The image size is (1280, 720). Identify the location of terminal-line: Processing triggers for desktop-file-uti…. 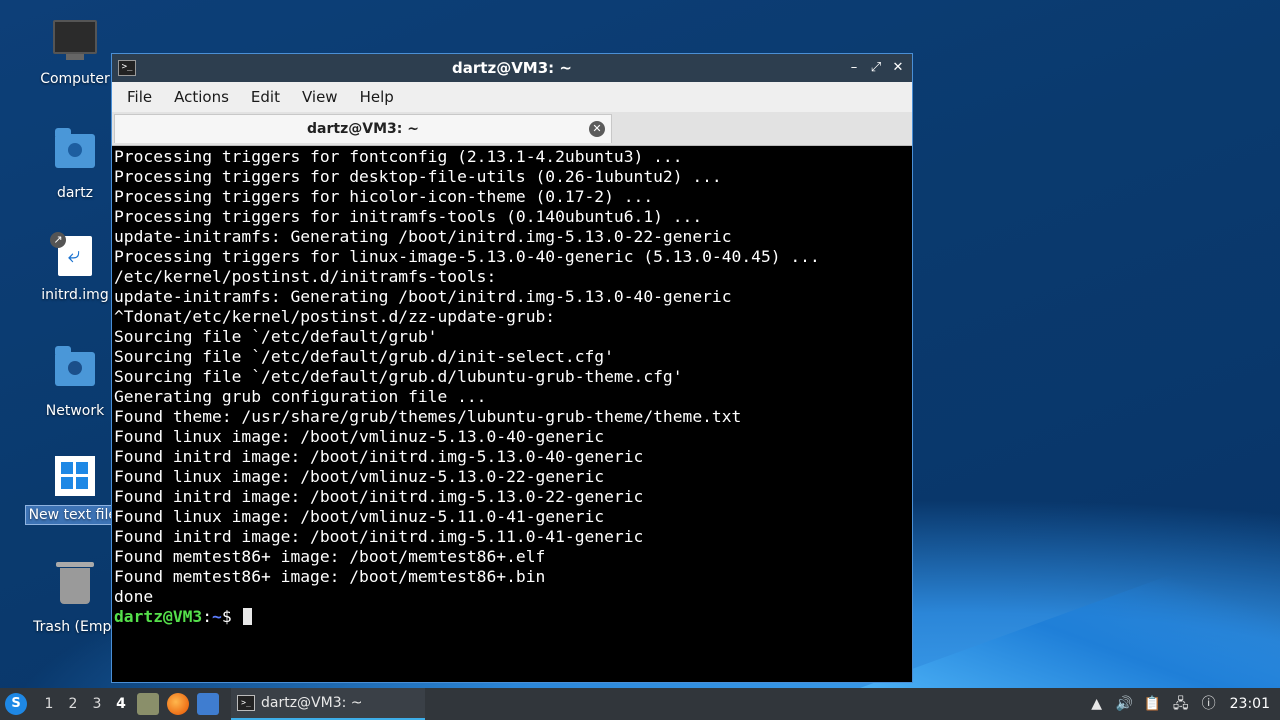
(418, 176).